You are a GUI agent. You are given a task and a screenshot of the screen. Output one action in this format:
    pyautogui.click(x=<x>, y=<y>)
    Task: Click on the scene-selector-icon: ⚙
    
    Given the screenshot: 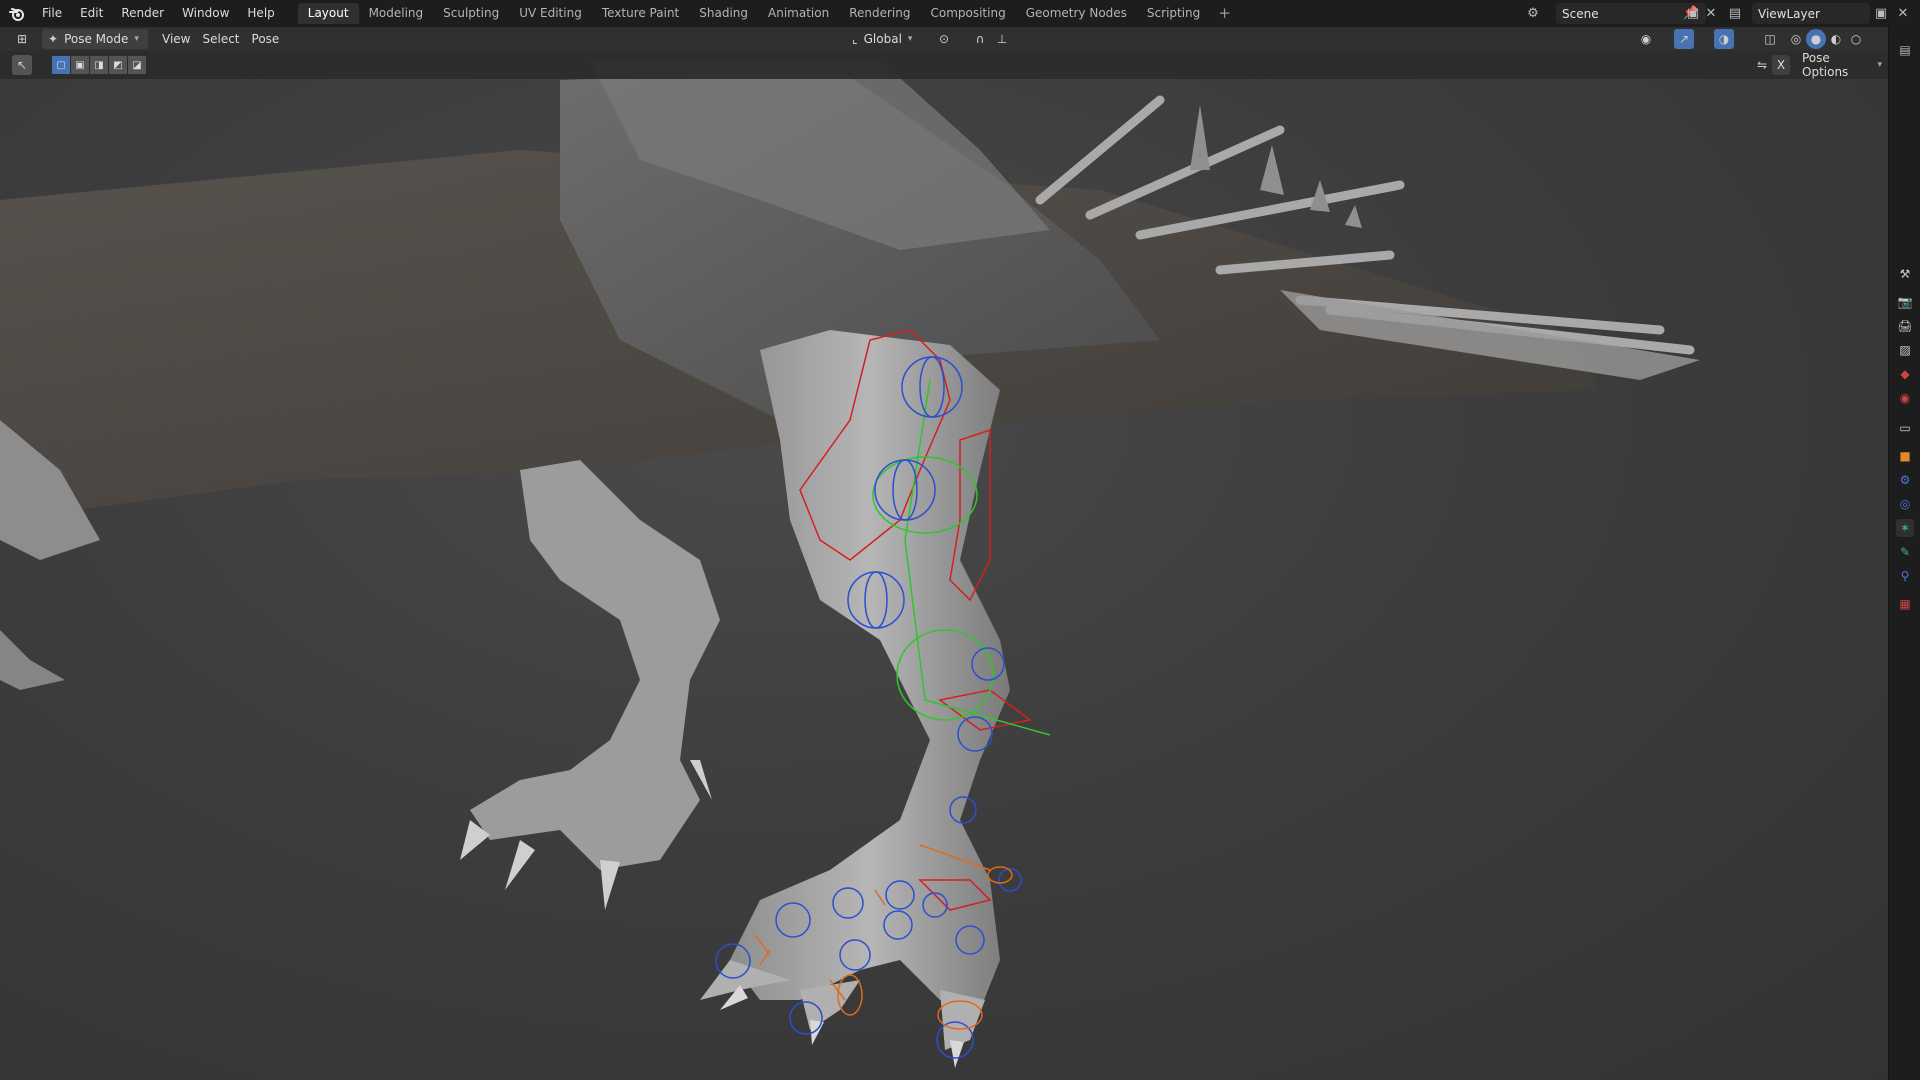 What is the action you would take?
    pyautogui.click(x=1533, y=13)
    